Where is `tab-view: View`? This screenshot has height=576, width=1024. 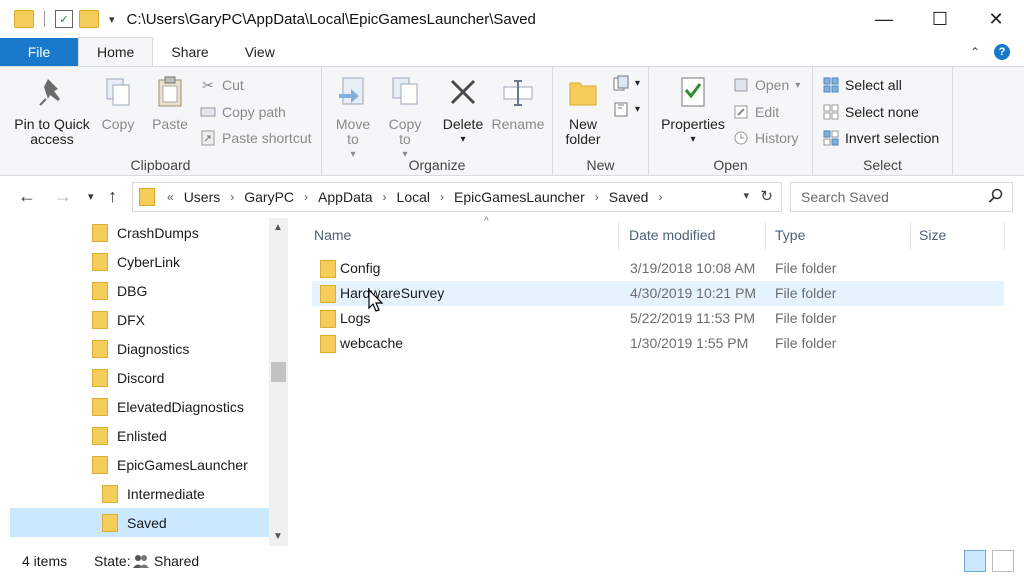 tab-view: View is located at coordinates (260, 52).